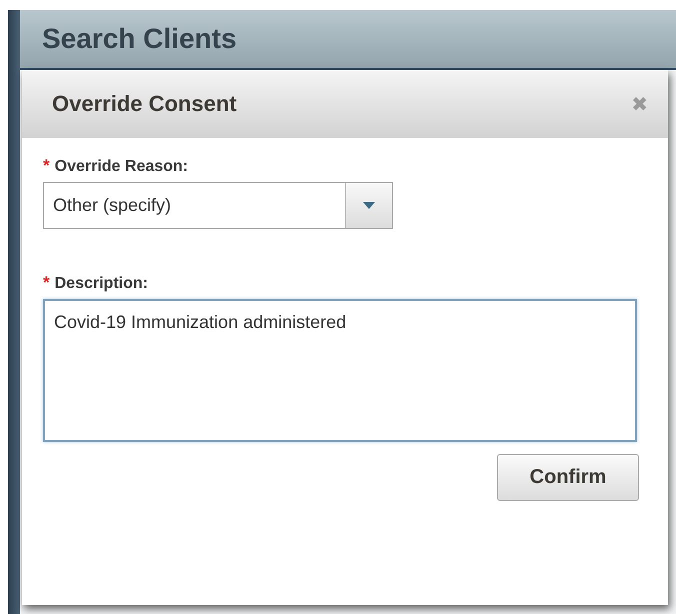 The image size is (676, 614). I want to click on dropdown-arrow-icon, so click(369, 205).